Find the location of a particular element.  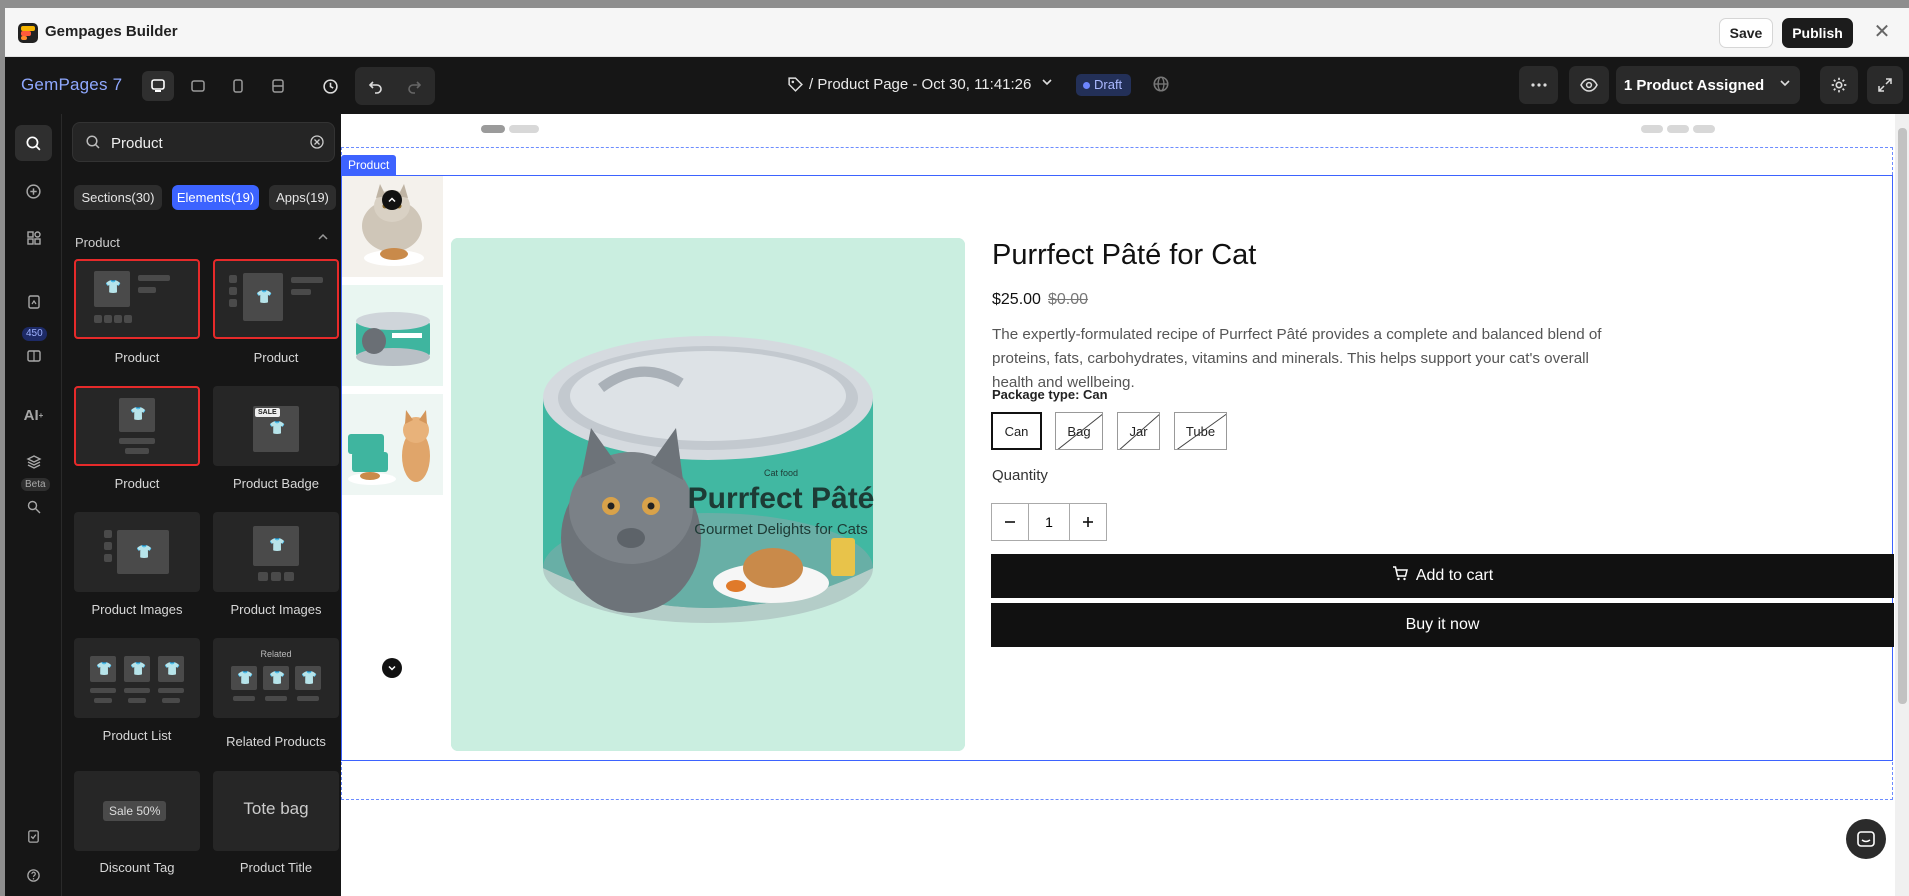

buy-it-now-button: Buy it now is located at coordinates (1442, 625).